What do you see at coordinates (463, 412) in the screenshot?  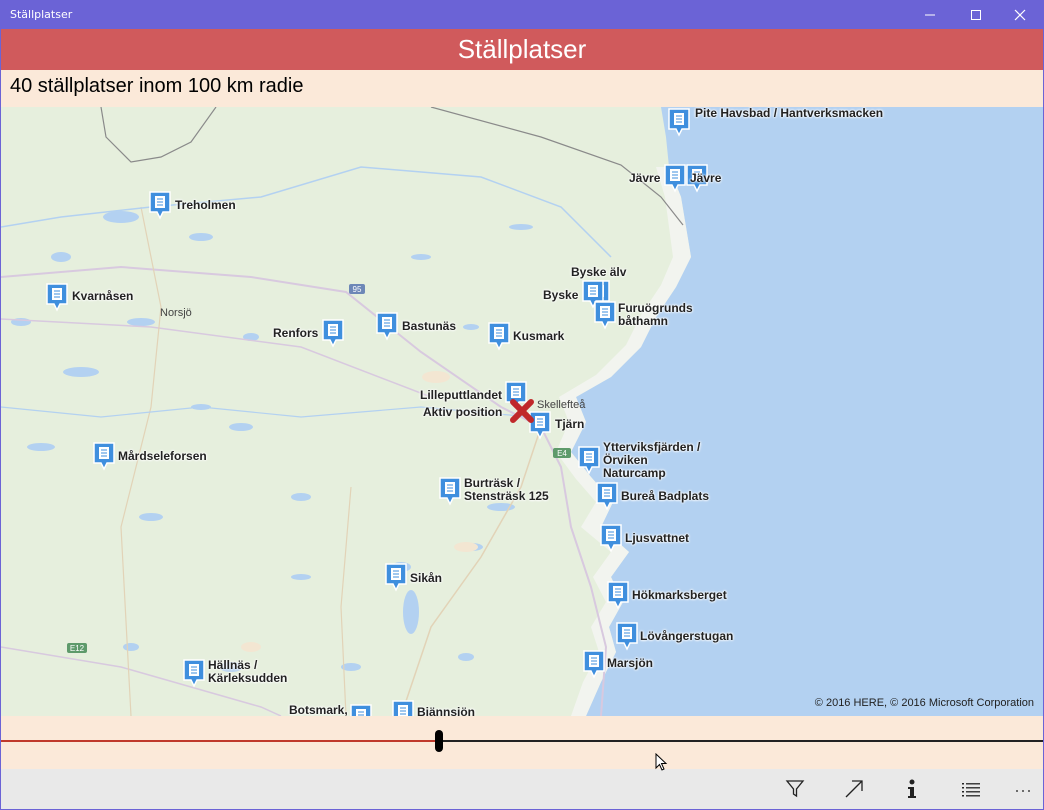 I see `current-position-label: Aktiv position` at bounding box center [463, 412].